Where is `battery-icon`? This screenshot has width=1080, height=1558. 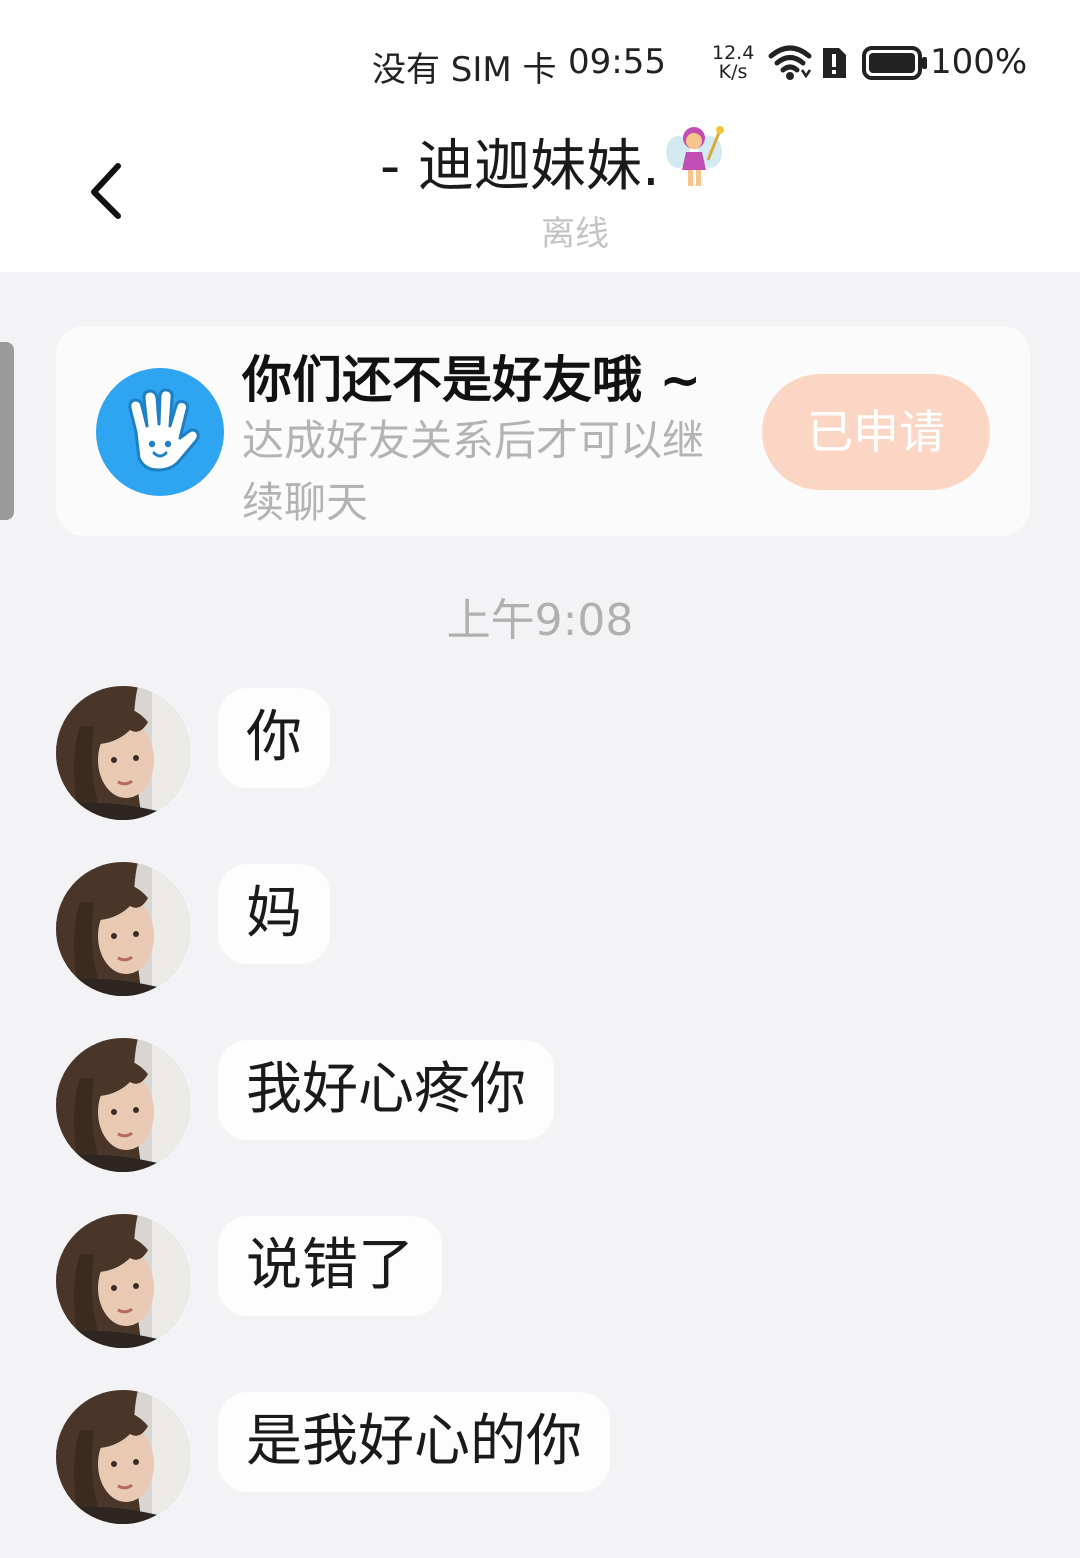 battery-icon is located at coordinates (895, 67).